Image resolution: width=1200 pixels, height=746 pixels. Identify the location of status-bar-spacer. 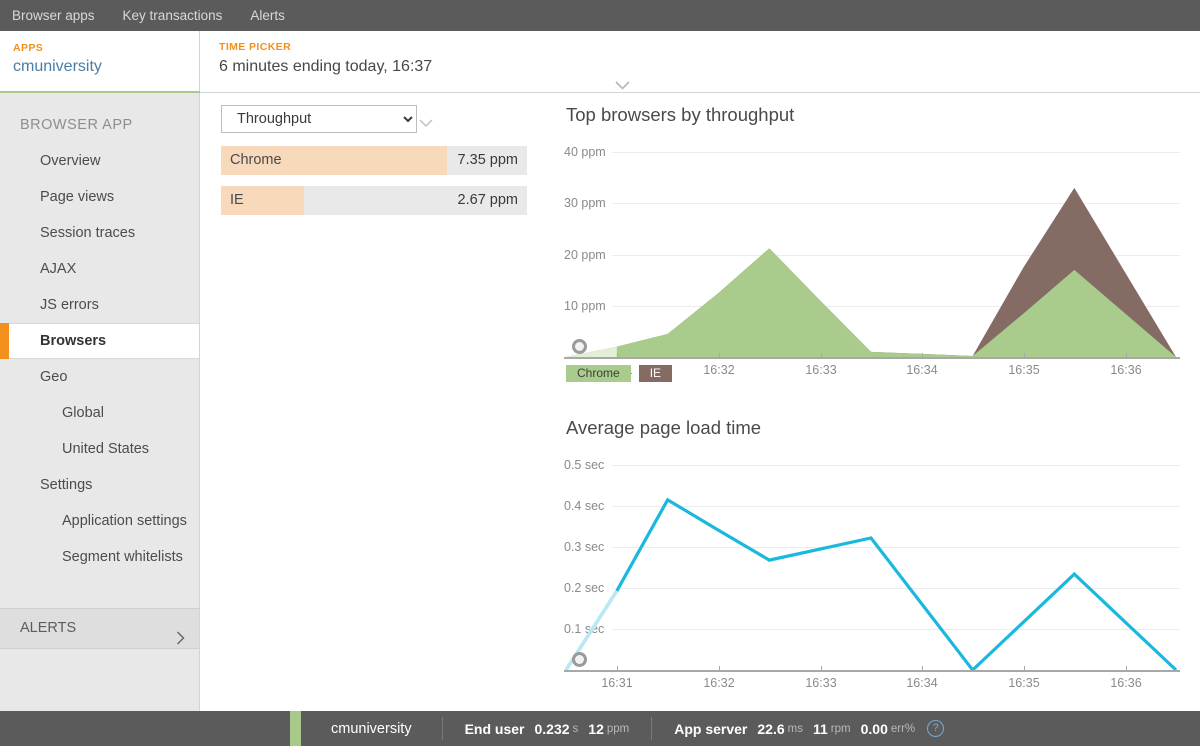
(145, 728).